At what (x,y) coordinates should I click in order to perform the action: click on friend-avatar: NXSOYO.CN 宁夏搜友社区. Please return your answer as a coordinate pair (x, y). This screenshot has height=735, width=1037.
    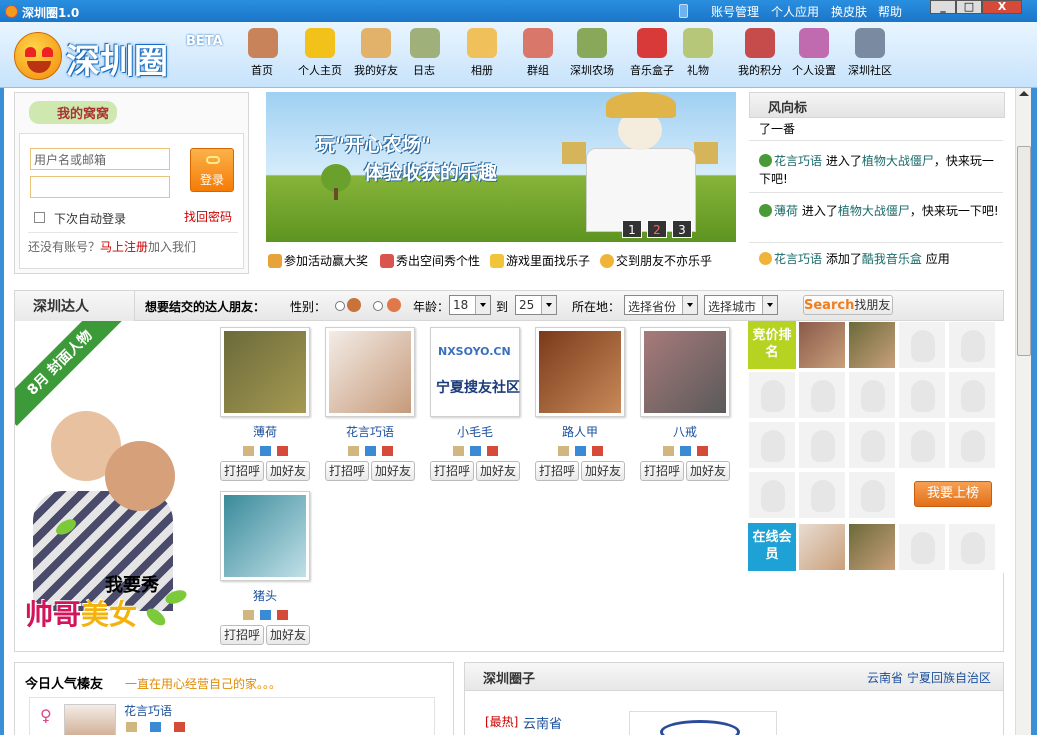
    Looking at the image, I should click on (475, 372).